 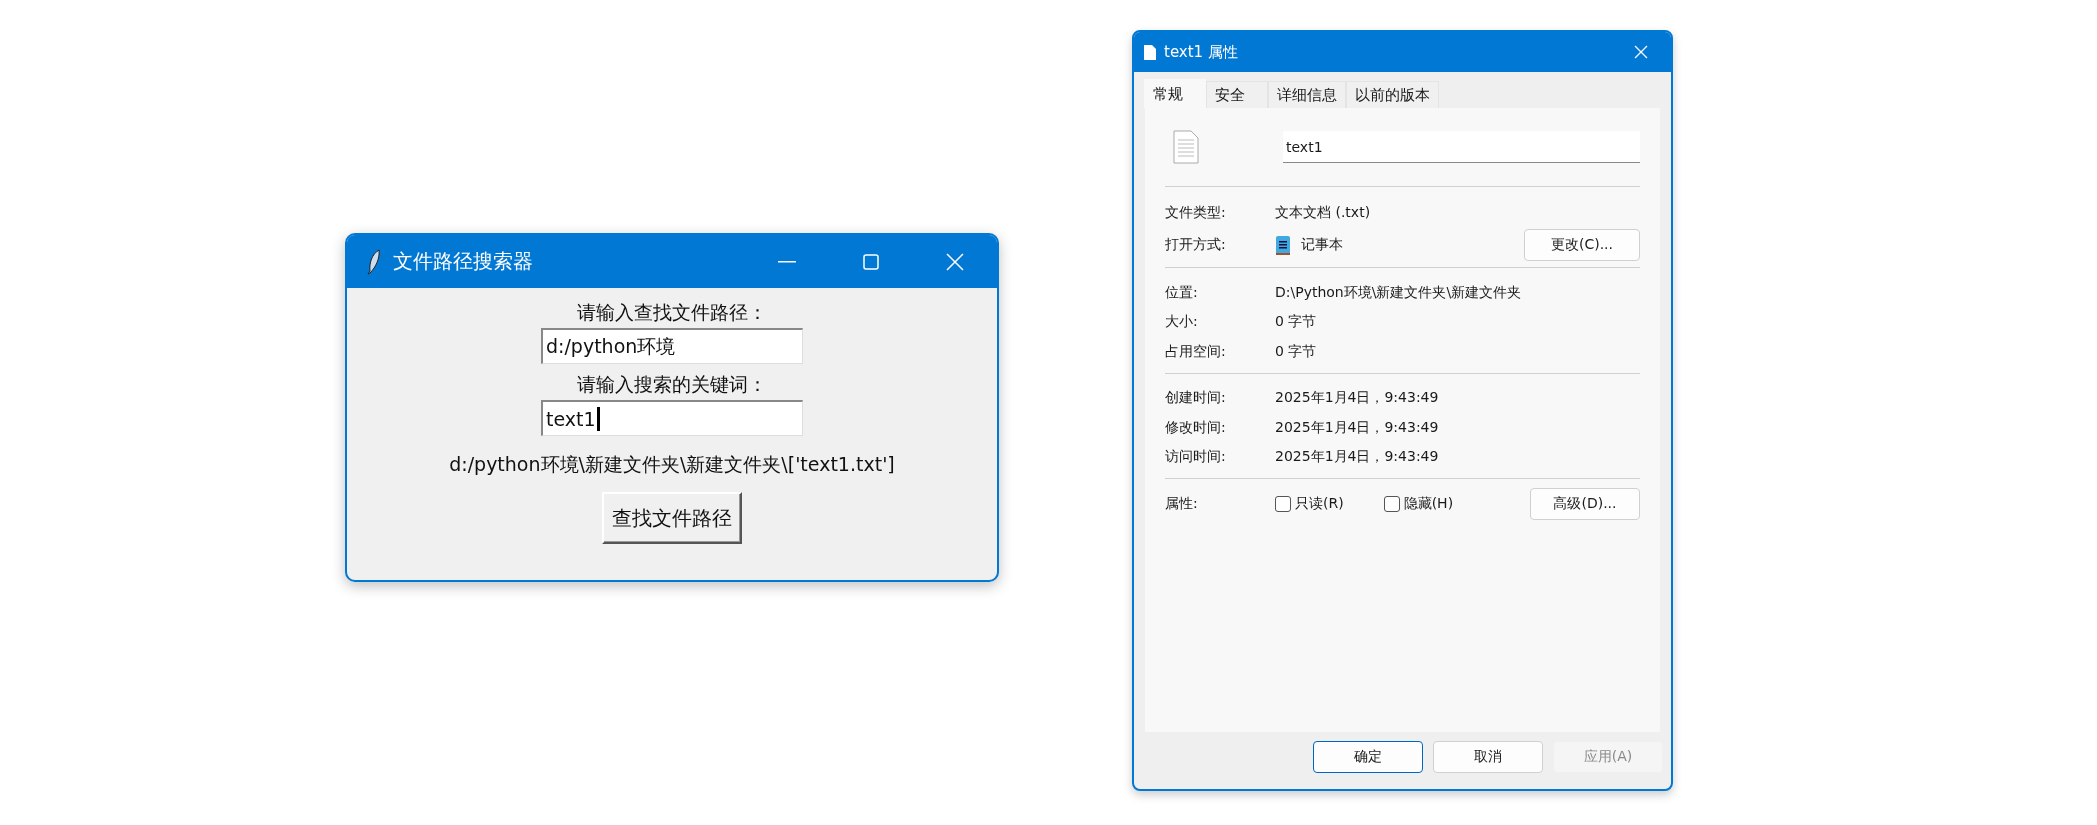 What do you see at coordinates (463, 261) in the screenshot?
I see `window-title: 文件路径搜索器` at bounding box center [463, 261].